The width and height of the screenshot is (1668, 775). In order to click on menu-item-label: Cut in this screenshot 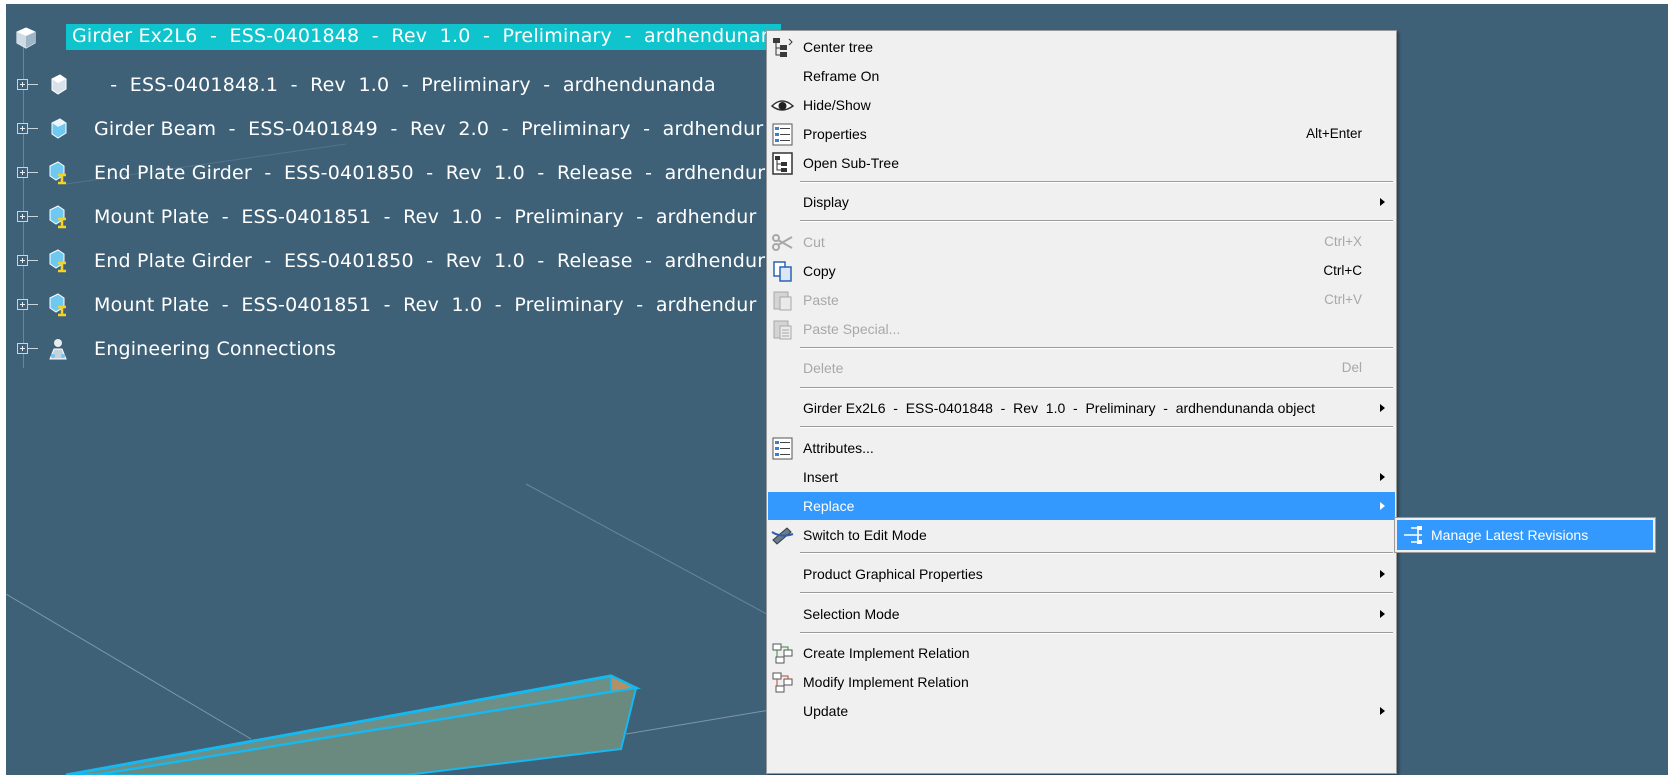, I will do `click(814, 242)`.